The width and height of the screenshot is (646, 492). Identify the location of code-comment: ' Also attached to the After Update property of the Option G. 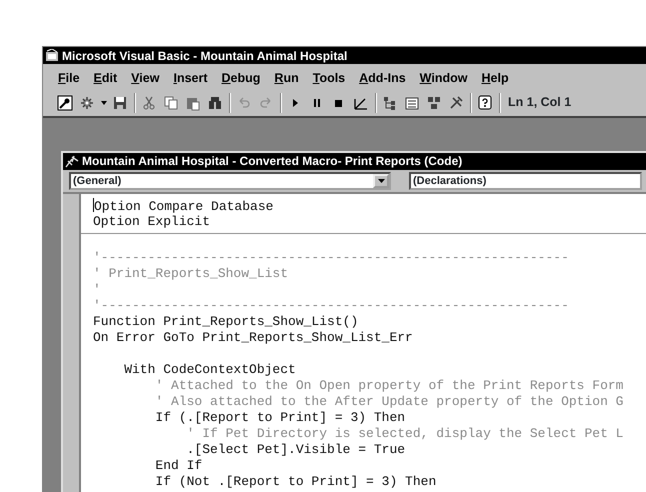
(389, 401).